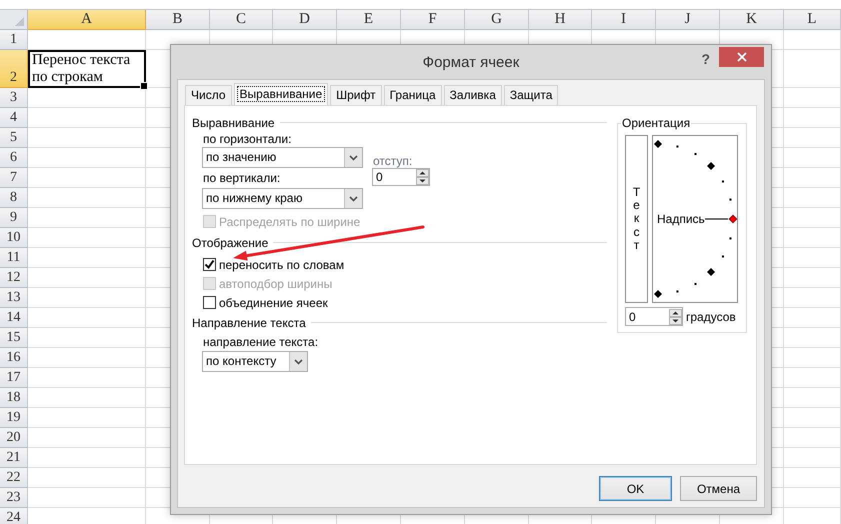 Image resolution: width=841 pixels, height=524 pixels. I want to click on row-header: 5, so click(14, 138).